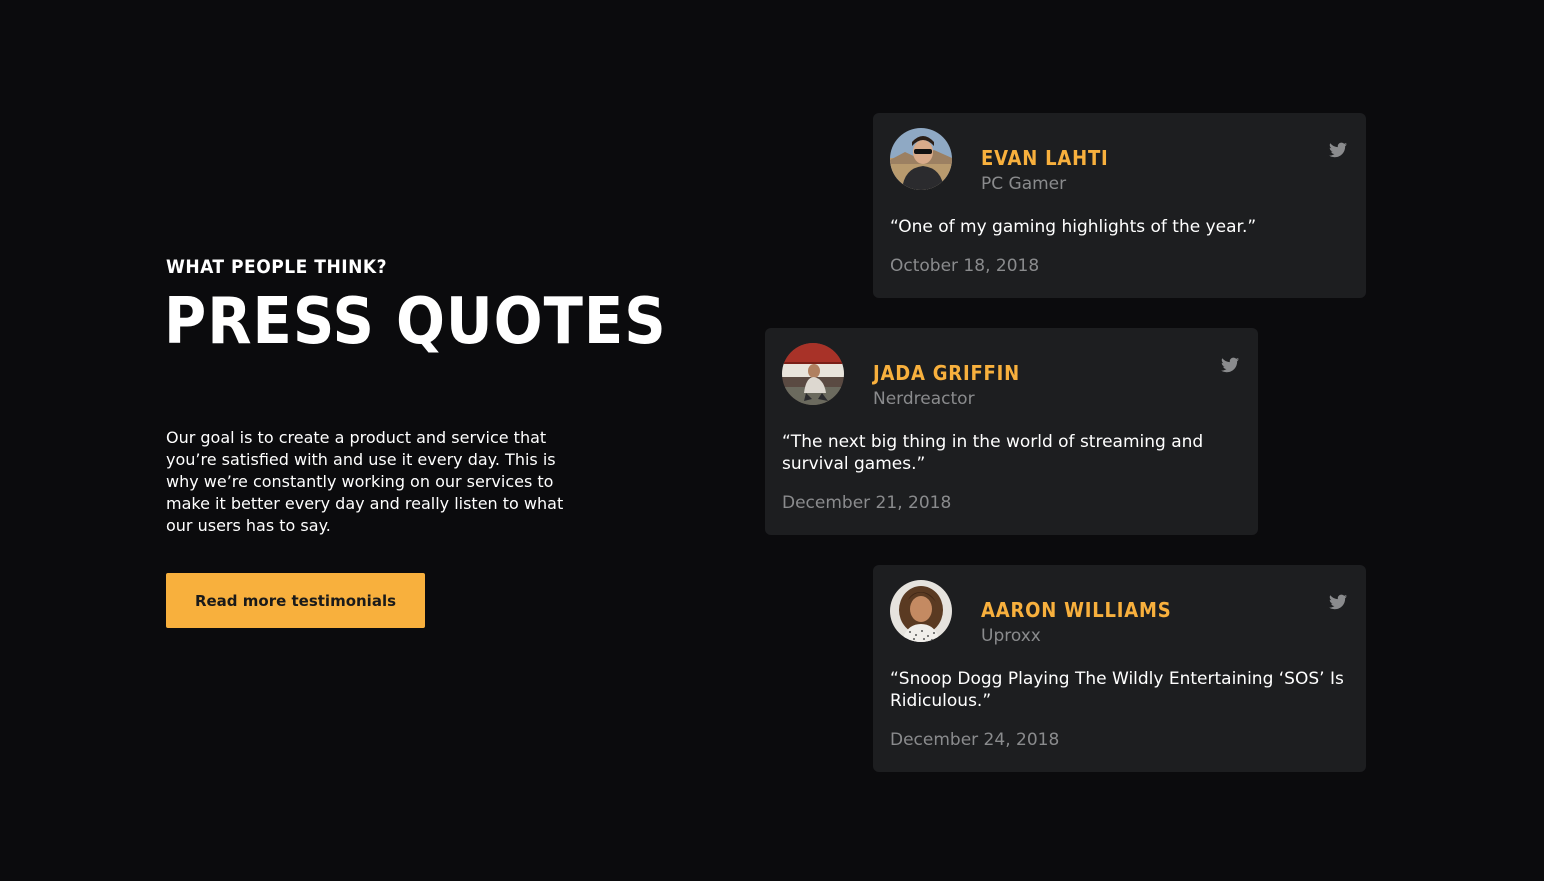  What do you see at coordinates (415, 322) in the screenshot?
I see `section-title: PRESS QUOTES` at bounding box center [415, 322].